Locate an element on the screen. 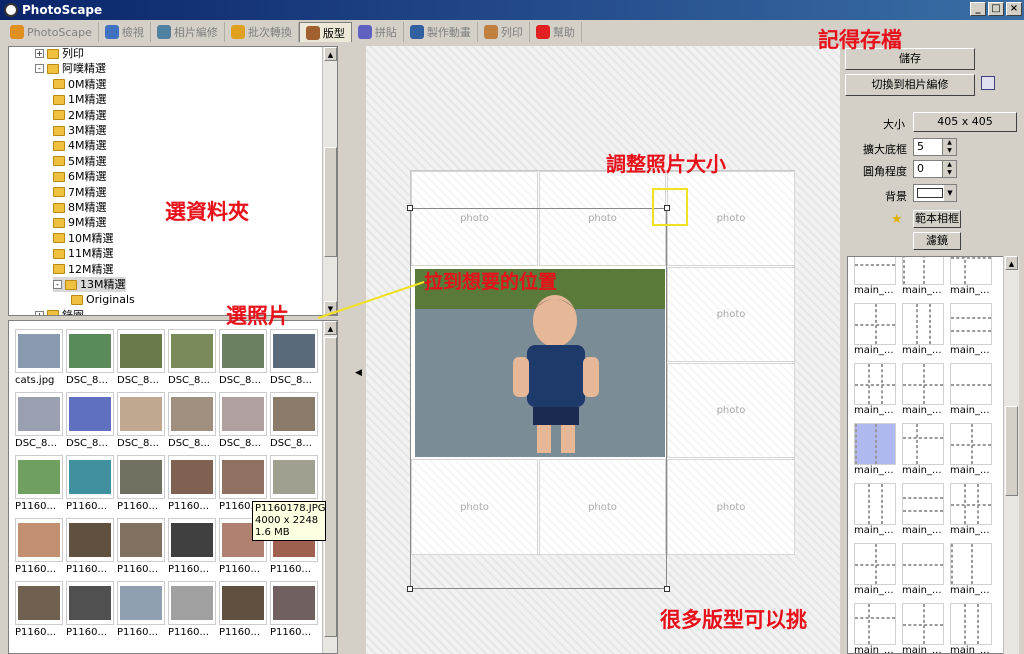 This screenshot has height=654, width=1024. annotation-arrow is located at coordinates (371, 300).